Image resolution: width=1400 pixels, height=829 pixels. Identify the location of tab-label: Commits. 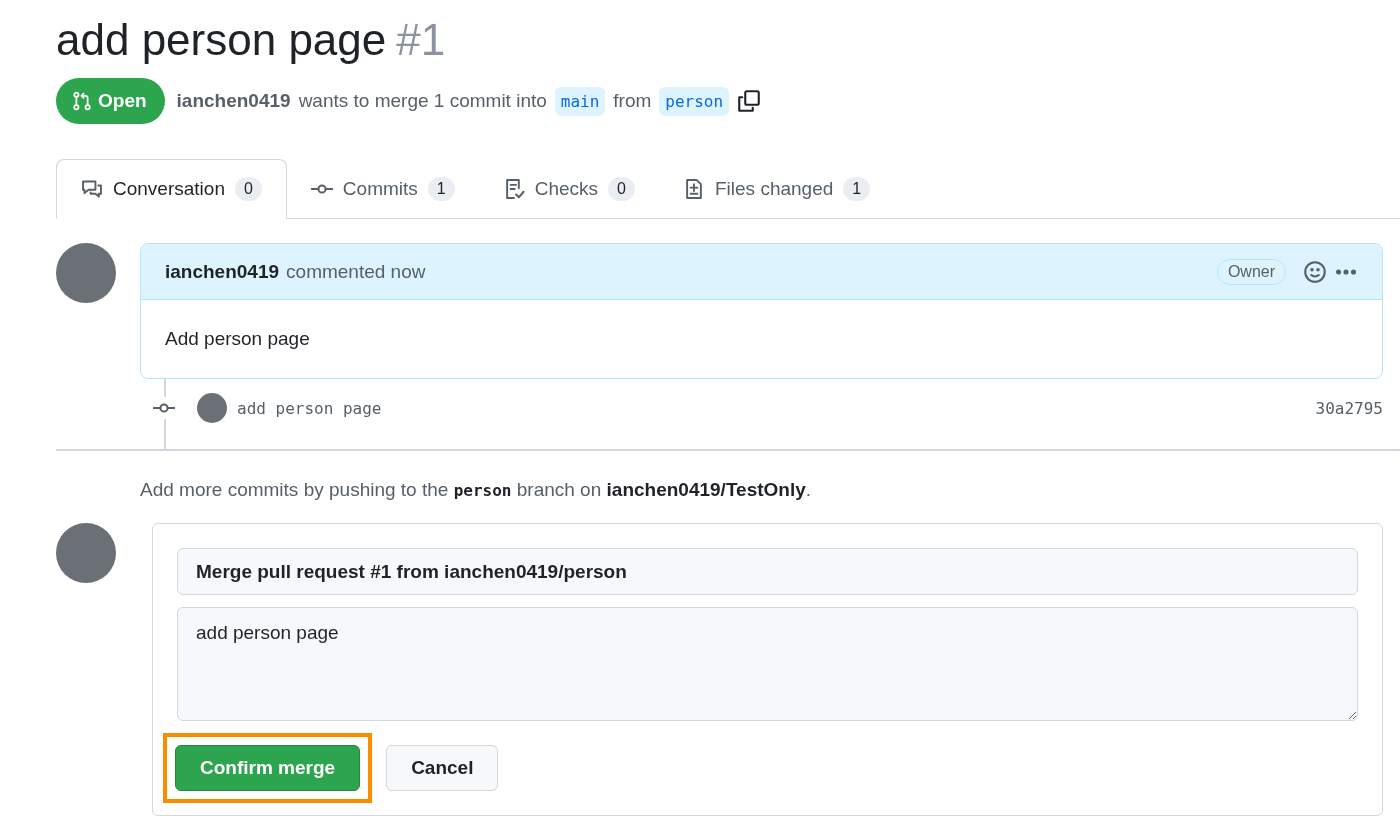
(380, 189).